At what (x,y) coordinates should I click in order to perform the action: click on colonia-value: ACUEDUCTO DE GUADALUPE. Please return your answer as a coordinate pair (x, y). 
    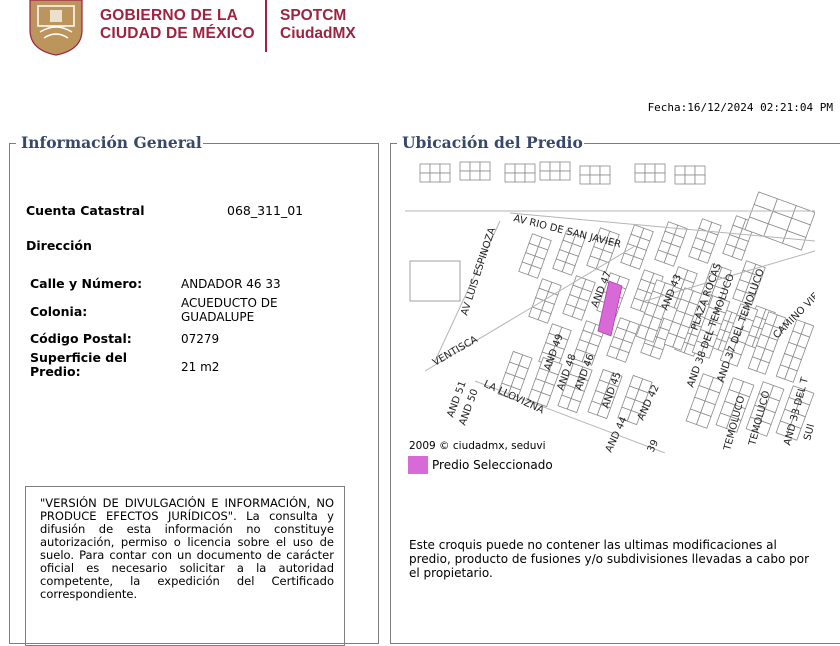
    Looking at the image, I should click on (229, 310).